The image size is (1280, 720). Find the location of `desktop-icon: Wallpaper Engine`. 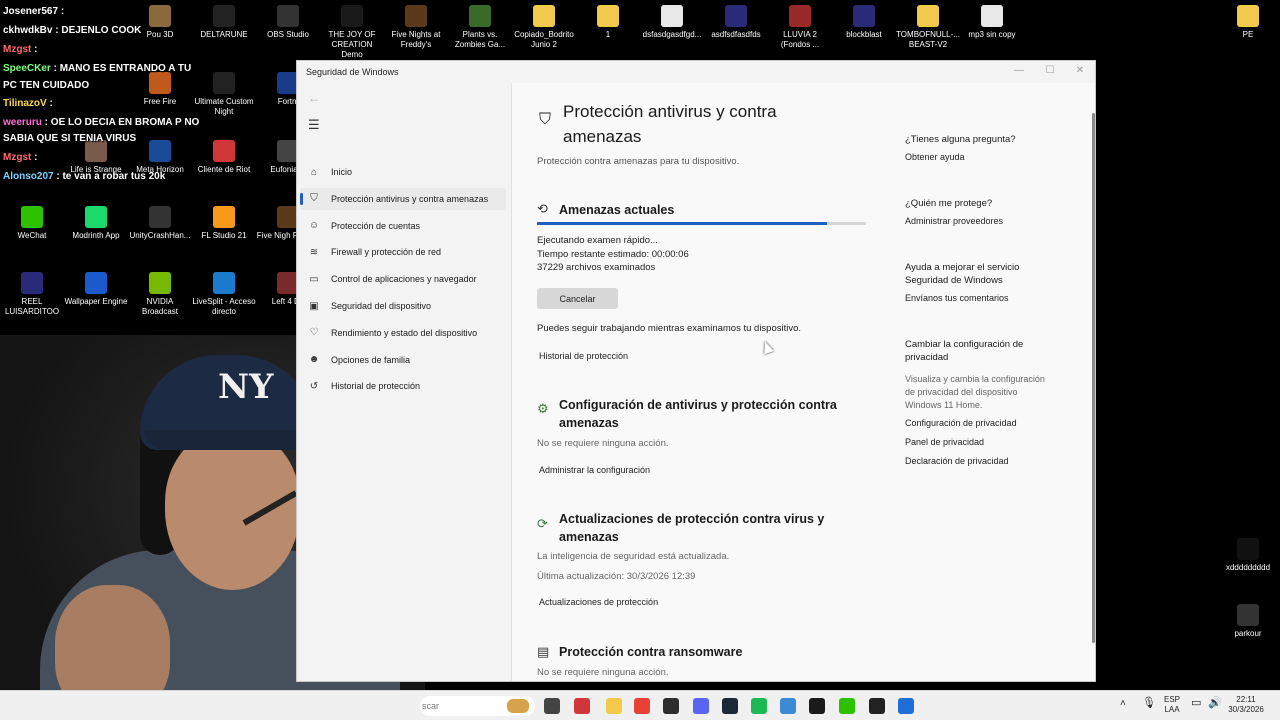

desktop-icon: Wallpaper Engine is located at coordinates (96, 289).